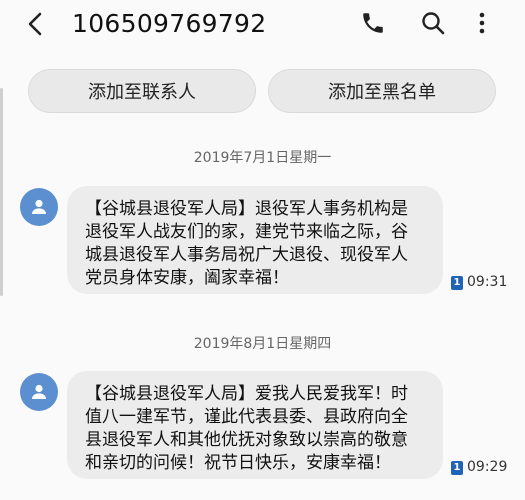  What do you see at coordinates (433, 23) in the screenshot?
I see `search-icon` at bounding box center [433, 23].